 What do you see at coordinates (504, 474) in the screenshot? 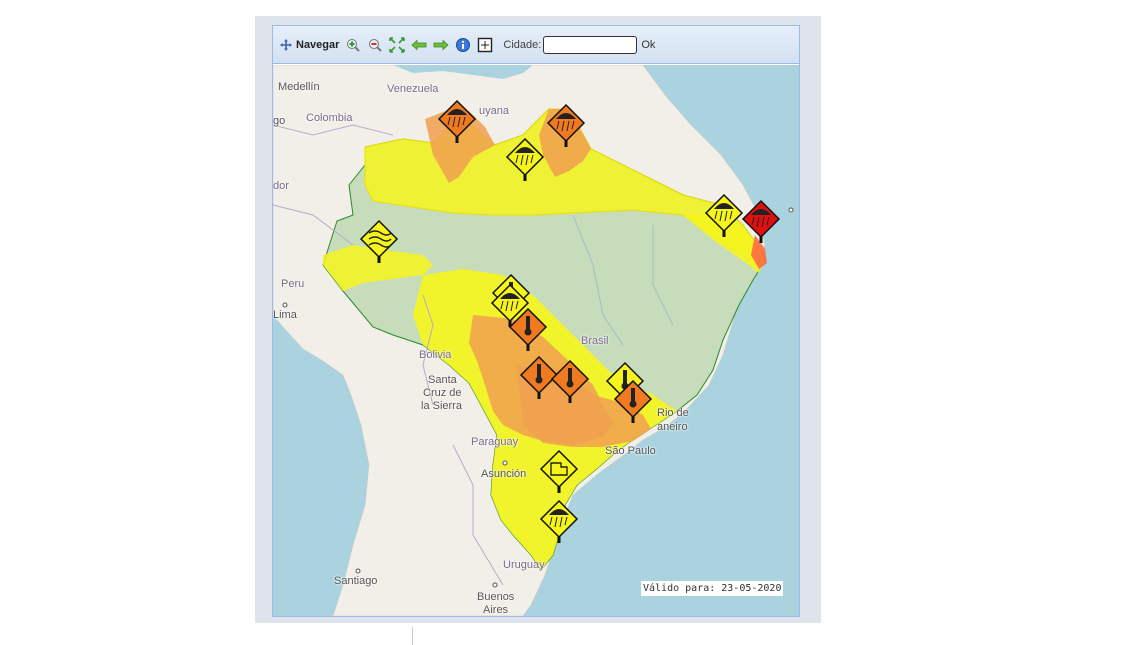
I see `label-asuncion: Asunción` at bounding box center [504, 474].